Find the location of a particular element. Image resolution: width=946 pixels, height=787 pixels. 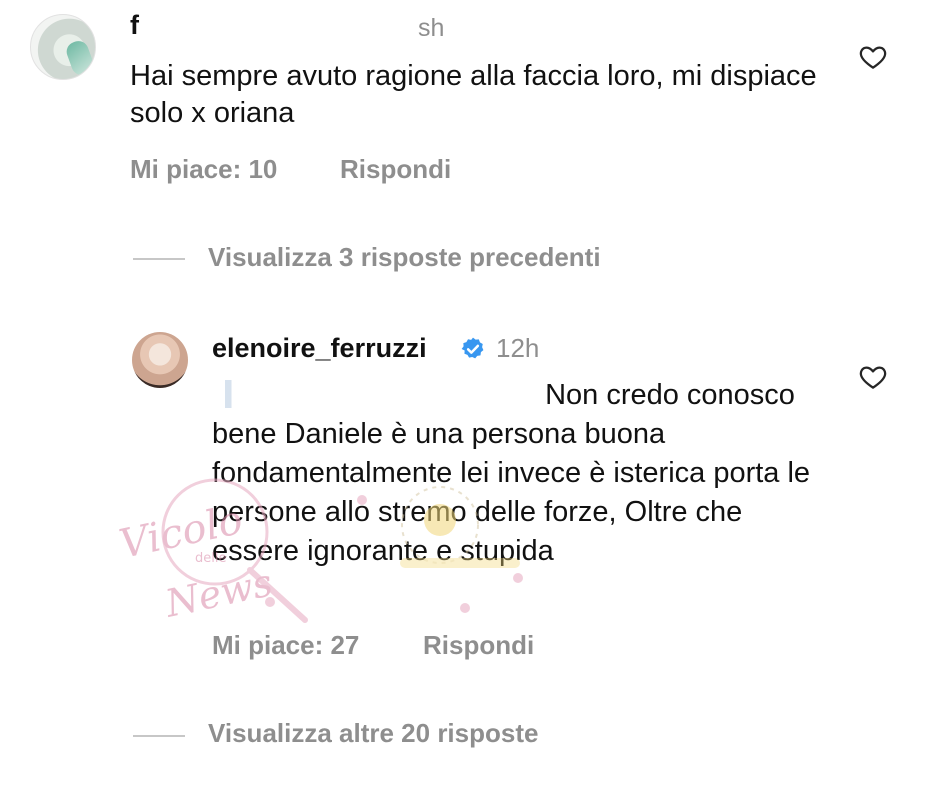

comment-reply-button: Rispondi is located at coordinates (395, 169).